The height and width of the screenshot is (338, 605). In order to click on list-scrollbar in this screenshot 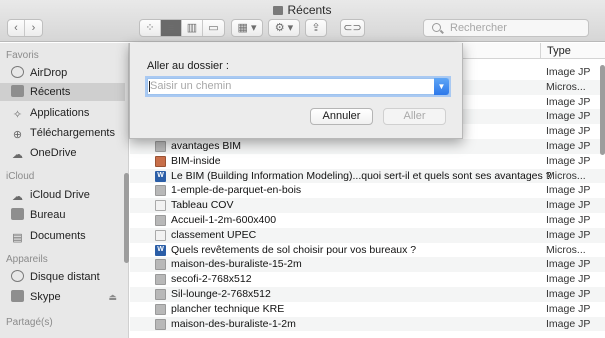, I will do `click(602, 110)`.